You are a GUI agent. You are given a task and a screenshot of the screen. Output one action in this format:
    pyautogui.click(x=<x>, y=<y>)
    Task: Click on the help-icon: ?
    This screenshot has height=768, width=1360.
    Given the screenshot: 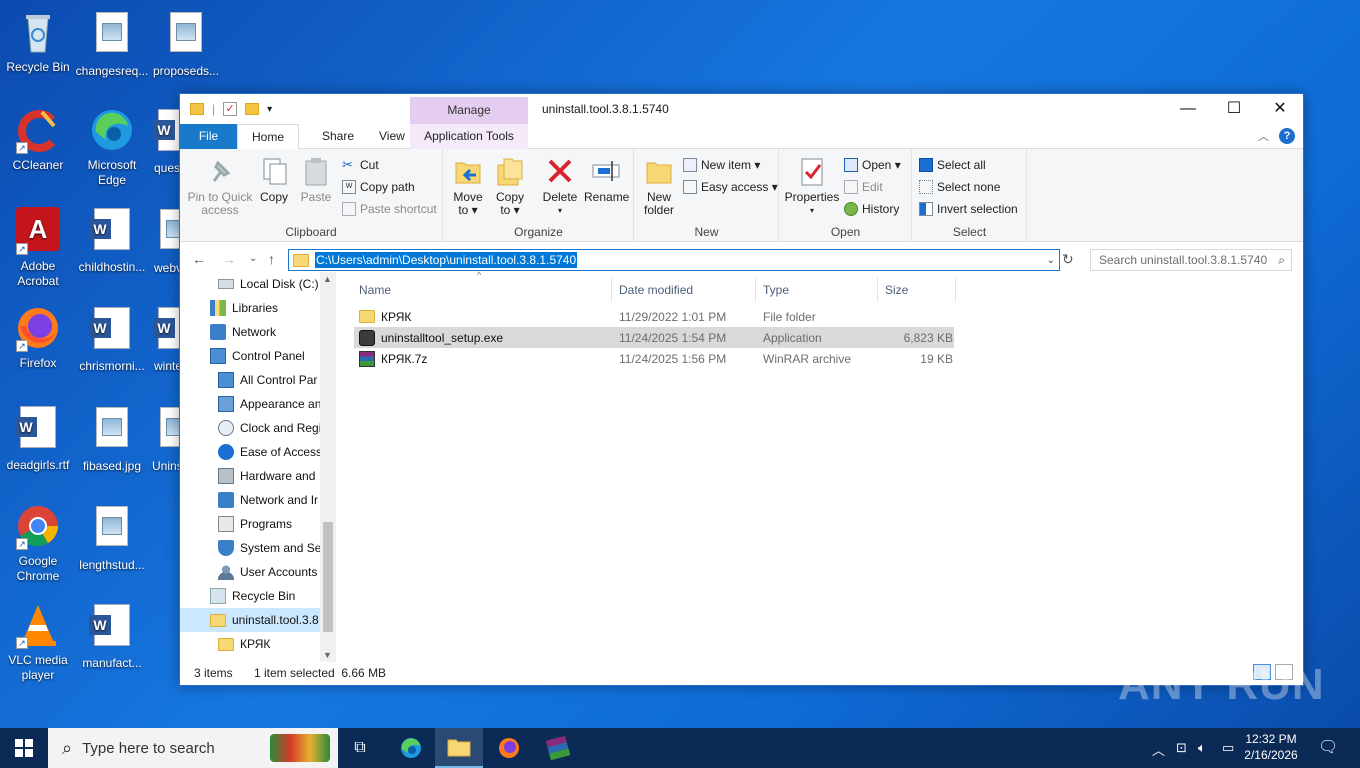 What is the action you would take?
    pyautogui.click(x=1287, y=136)
    